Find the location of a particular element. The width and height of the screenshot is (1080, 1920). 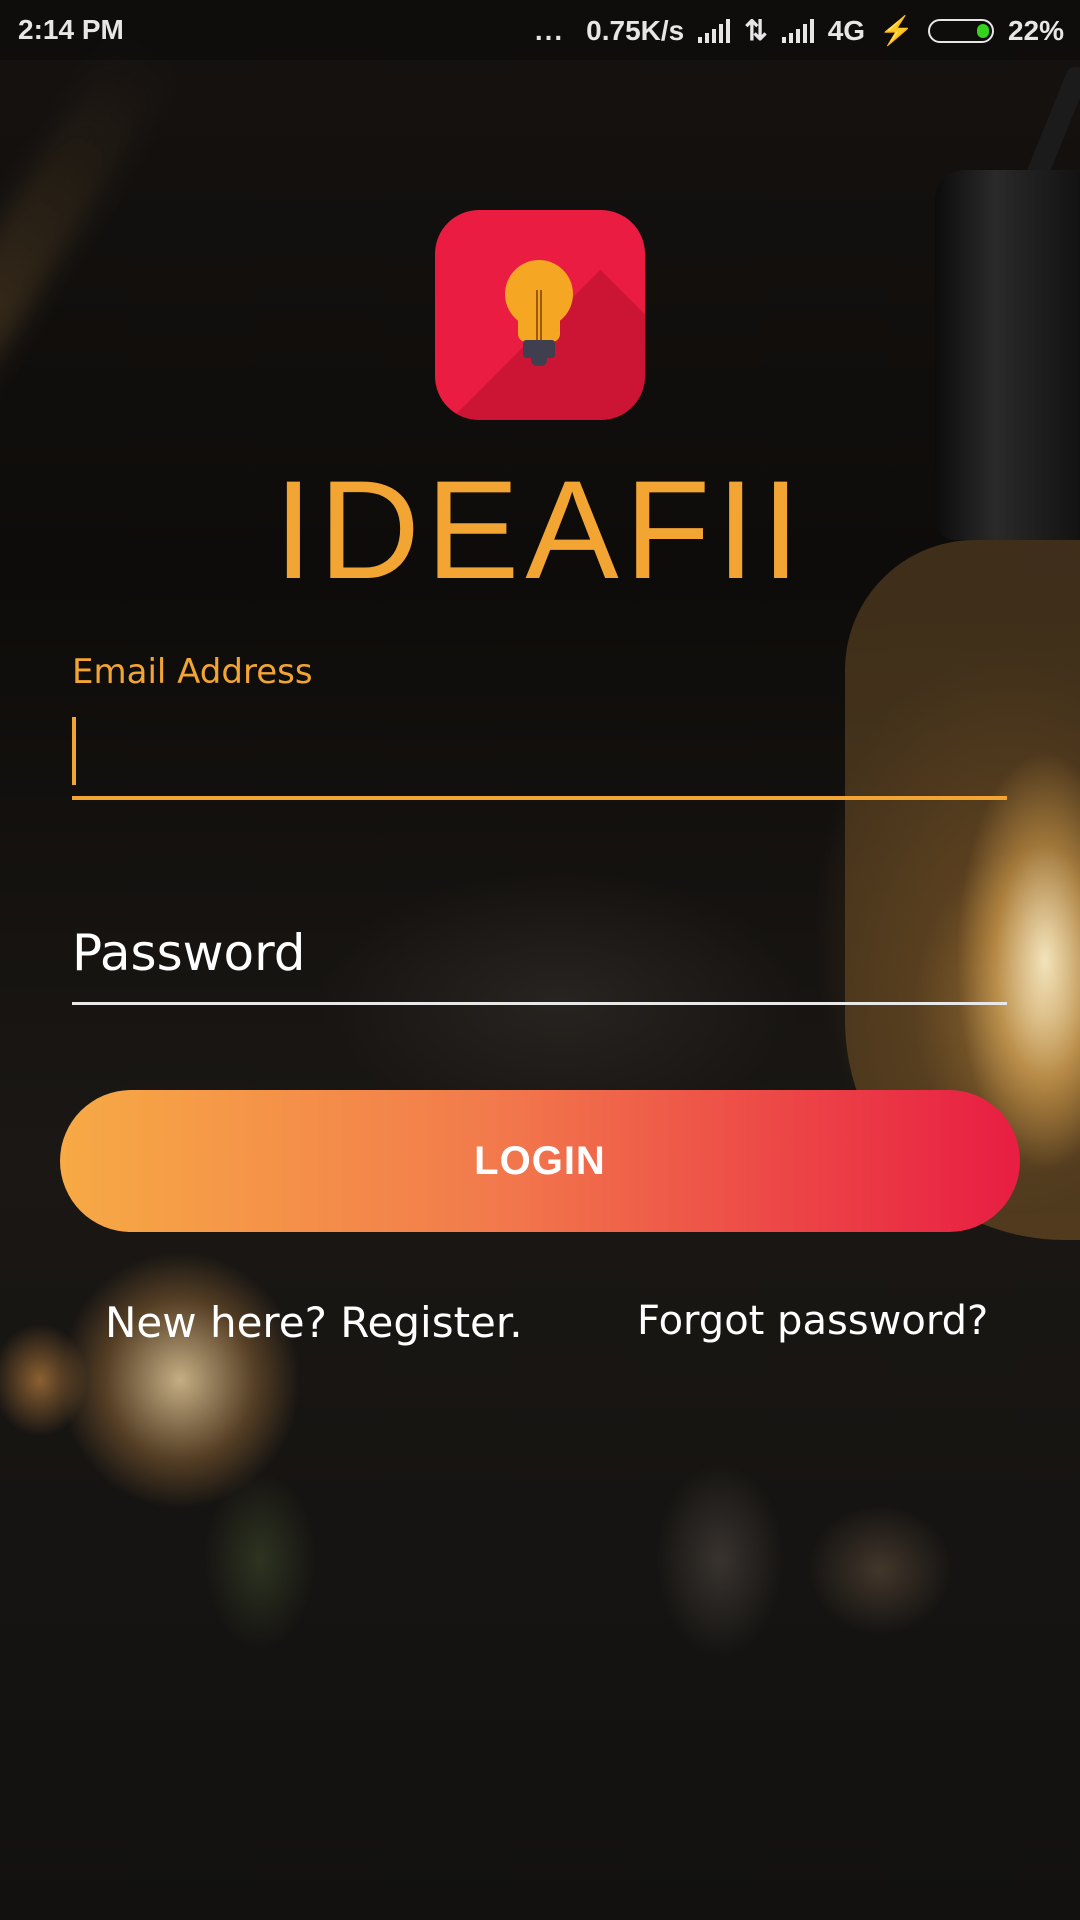

status-icons: ... 0.75K/s ⇅ 4G ⚡ 22% is located at coordinates (799, 30).